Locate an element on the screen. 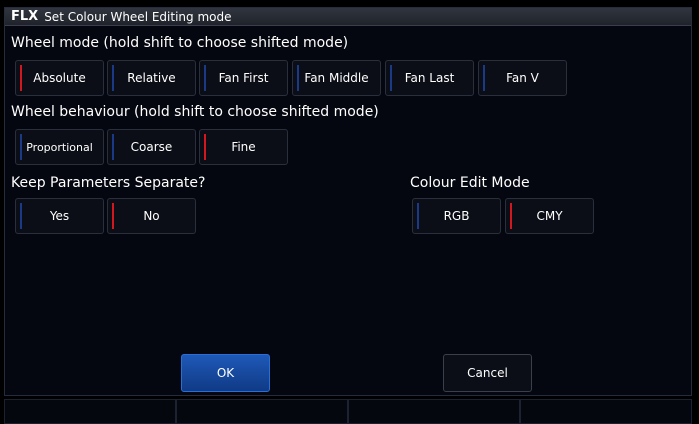  wheel-mode-fan-last-button: Fan Last is located at coordinates (429, 78).